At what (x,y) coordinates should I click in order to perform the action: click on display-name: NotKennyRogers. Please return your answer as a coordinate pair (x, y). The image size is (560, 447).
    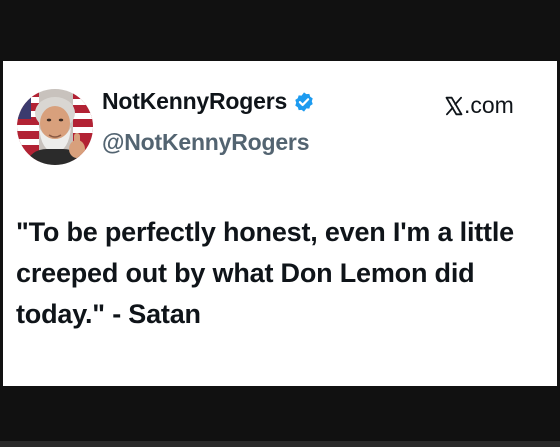
    Looking at the image, I should click on (194, 101).